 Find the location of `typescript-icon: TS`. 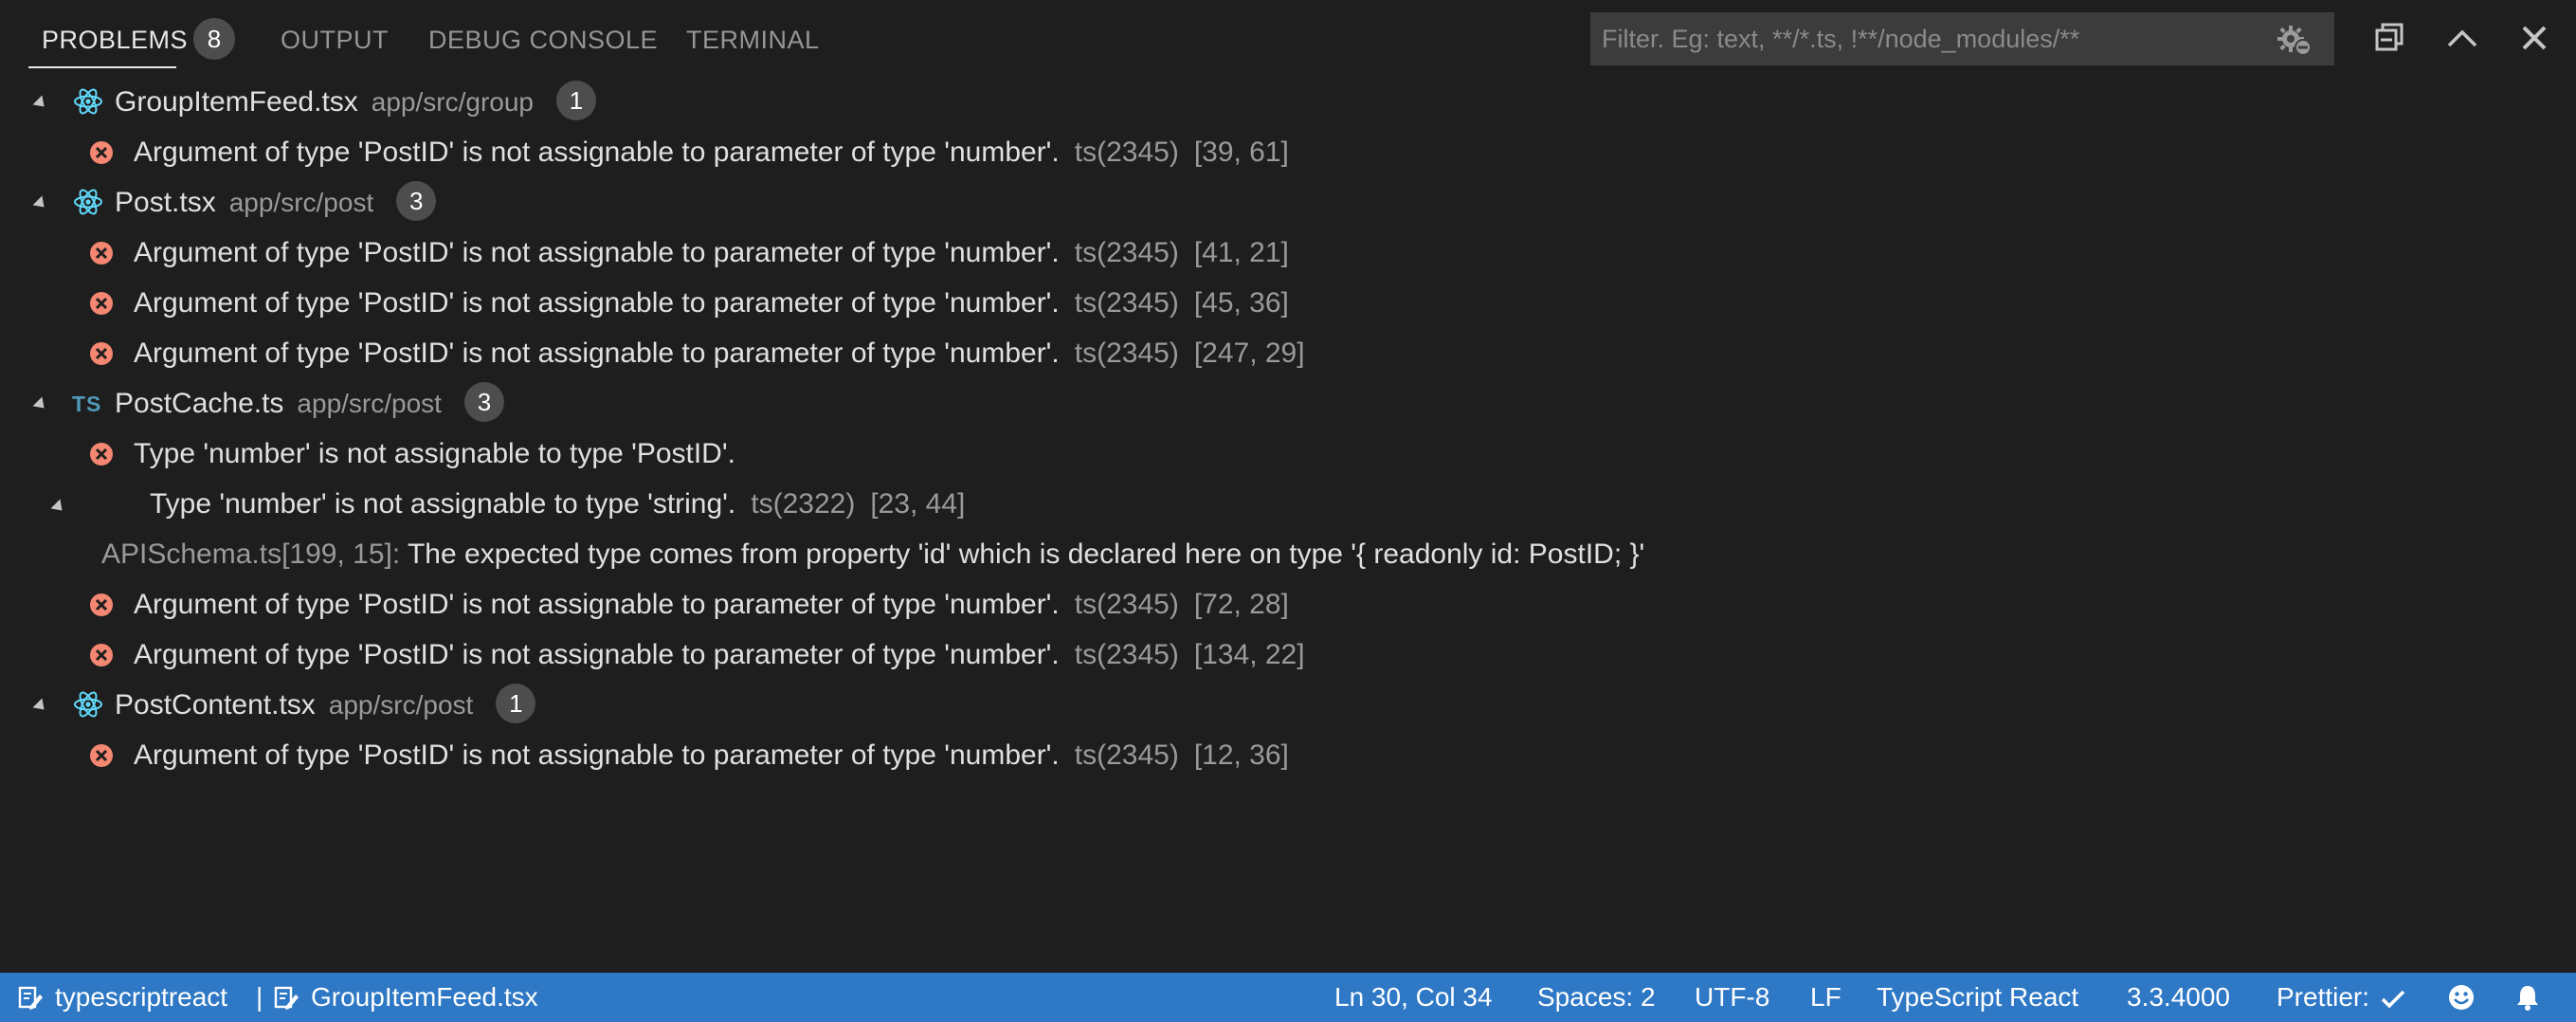

typescript-icon: TS is located at coordinates (87, 404).